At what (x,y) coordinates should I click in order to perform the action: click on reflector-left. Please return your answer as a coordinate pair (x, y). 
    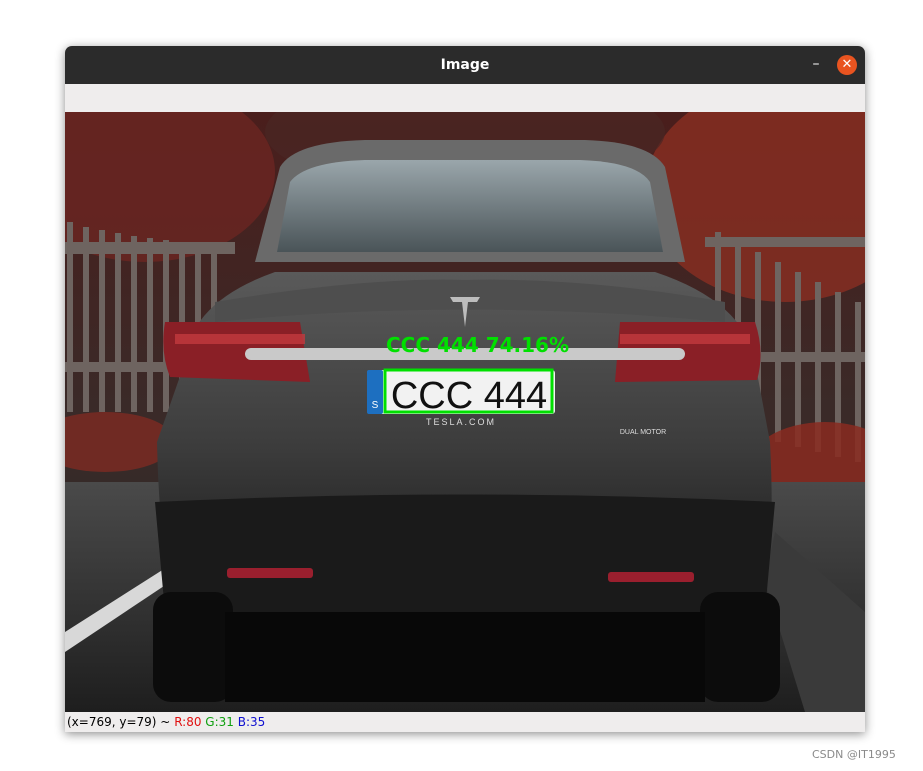
    Looking at the image, I should click on (270, 573).